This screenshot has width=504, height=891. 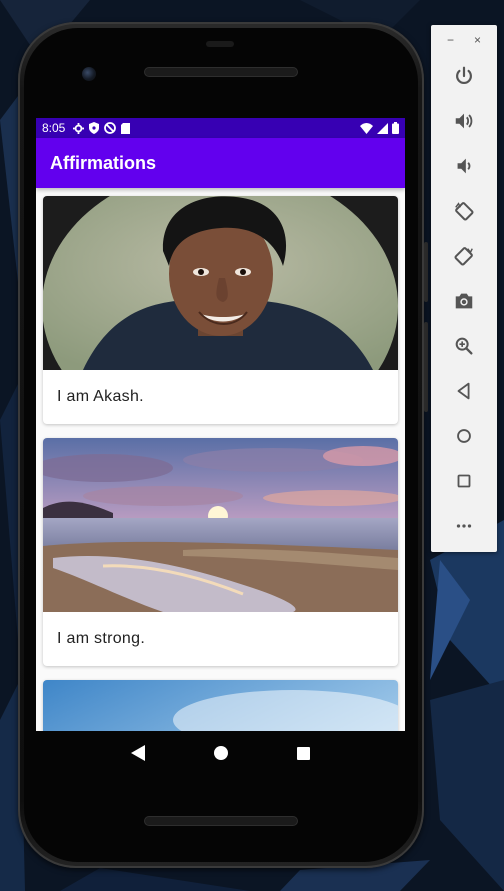 I want to click on overview-outline-icon, so click(x=464, y=480).